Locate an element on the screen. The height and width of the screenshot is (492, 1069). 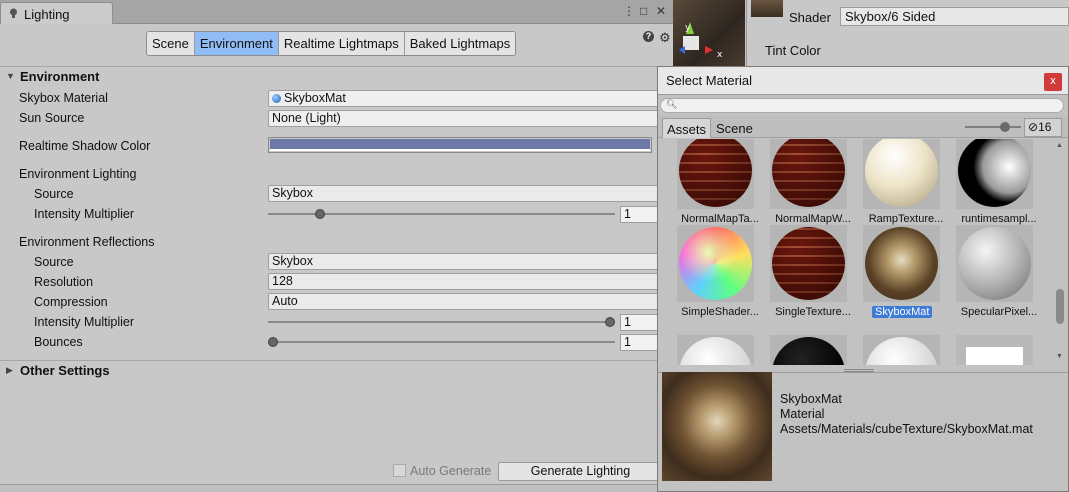
lighting-source-label: Source is located at coordinates (54, 194).